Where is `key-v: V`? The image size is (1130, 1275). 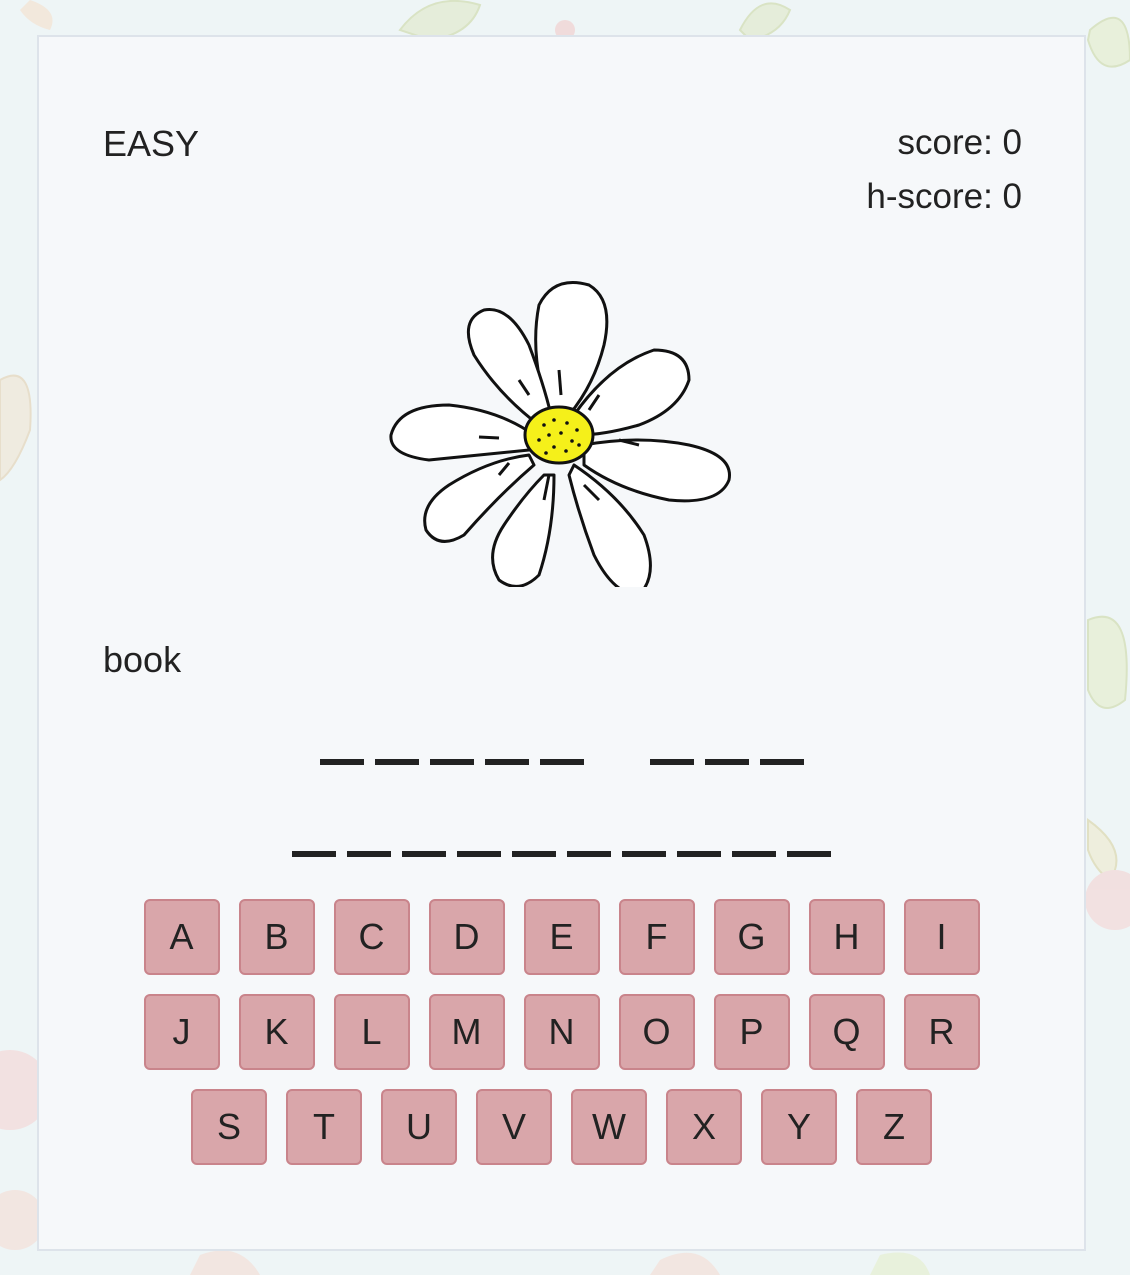
key-v: V is located at coordinates (514, 1127).